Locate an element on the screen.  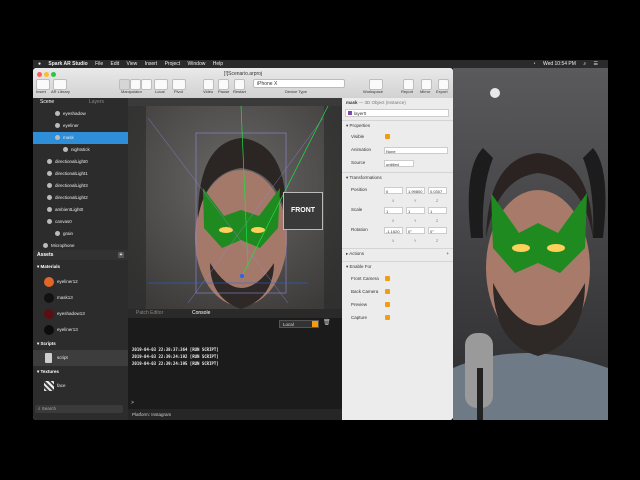
scene-item-directional-light-1: directionalLight1 is located at coordinates (80, 174).